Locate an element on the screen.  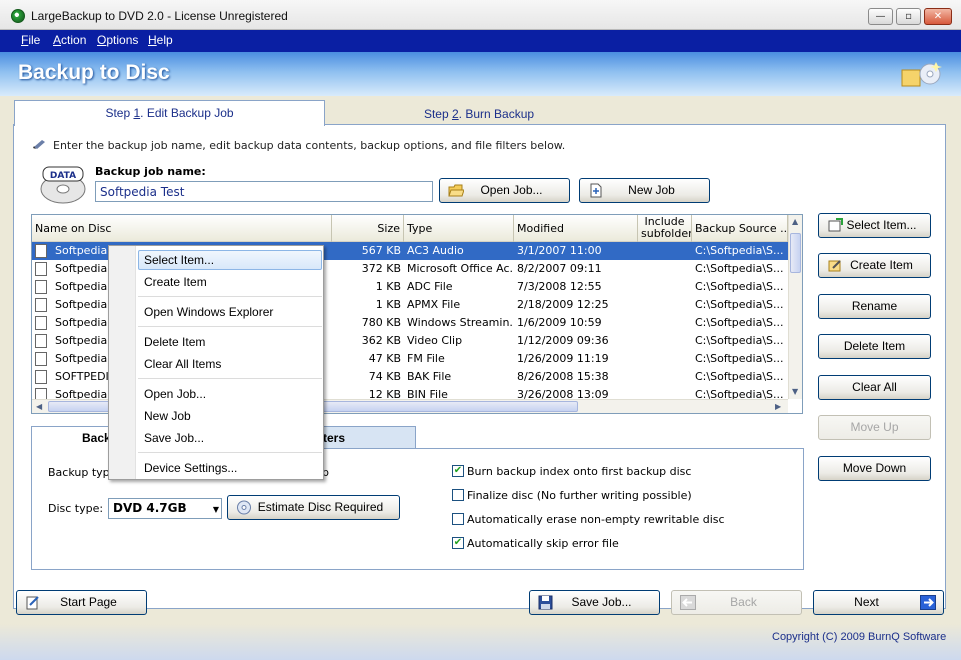
menu-options: Options is located at coordinates (117, 40).